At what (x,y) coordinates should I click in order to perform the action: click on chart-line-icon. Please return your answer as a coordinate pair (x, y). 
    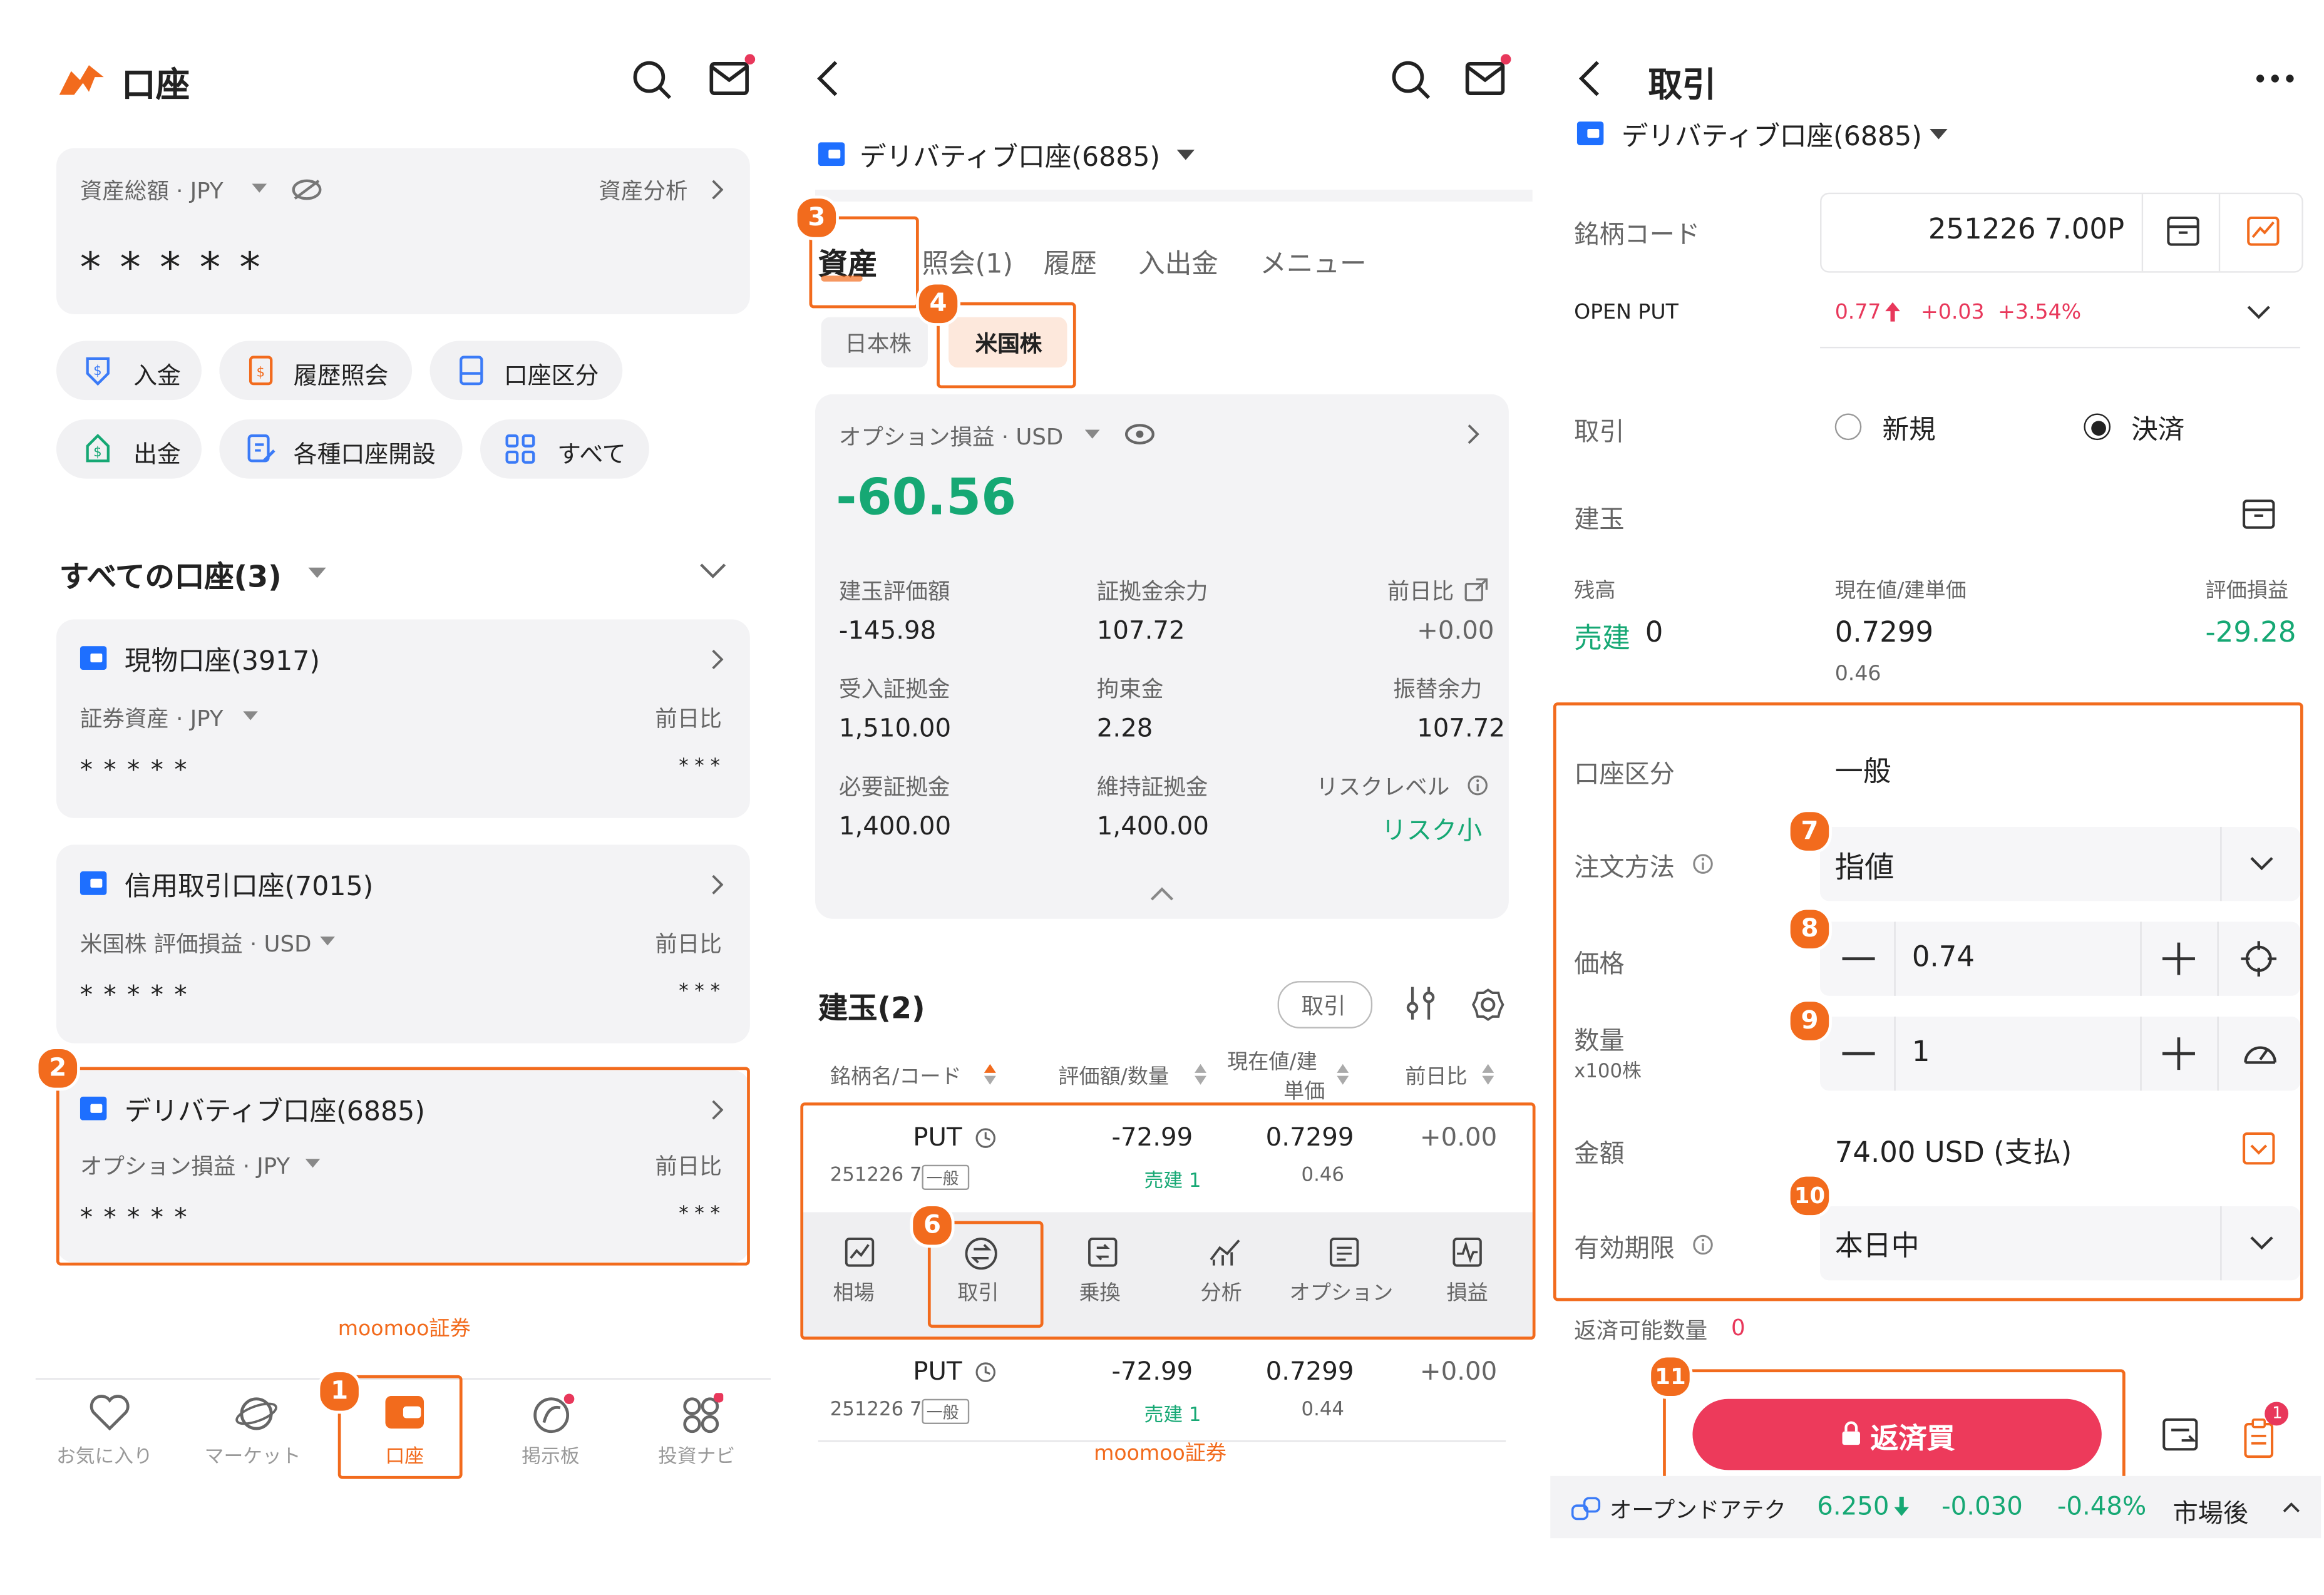
    Looking at the image, I should click on (2263, 231).